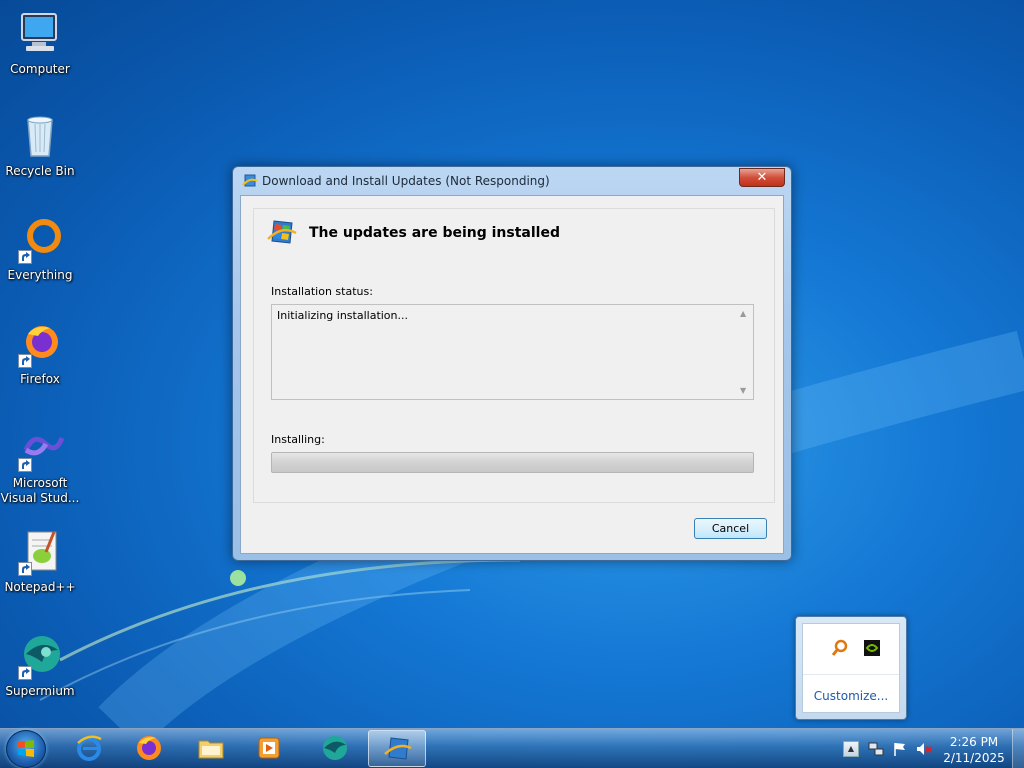  Describe the element at coordinates (924, 749) in the screenshot. I see `volume-muted-icon` at that location.